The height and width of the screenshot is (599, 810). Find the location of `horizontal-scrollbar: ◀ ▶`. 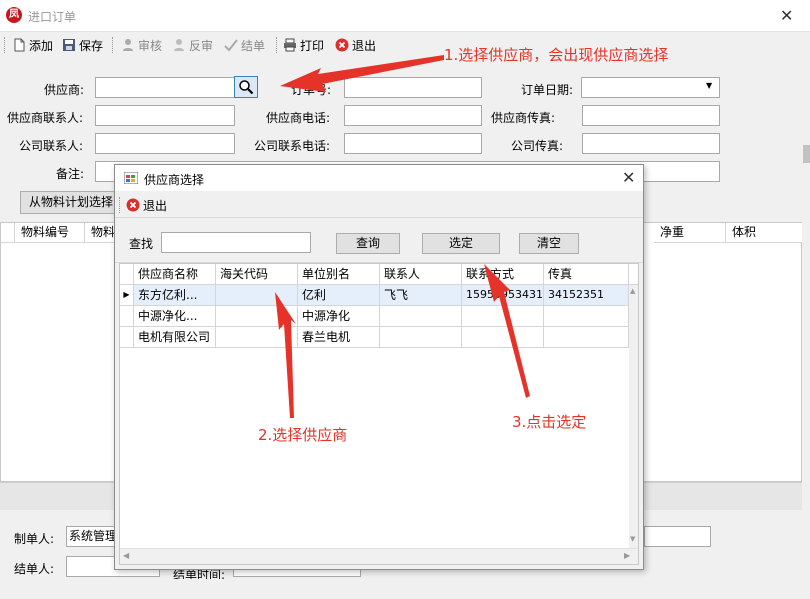

horizontal-scrollbar: ◀ ▶ is located at coordinates (379, 556).